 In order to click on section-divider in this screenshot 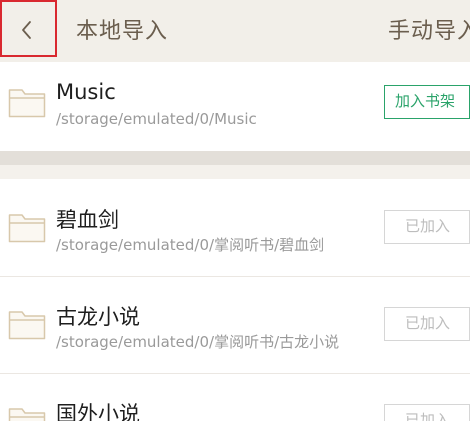, I will do `click(235, 165)`.